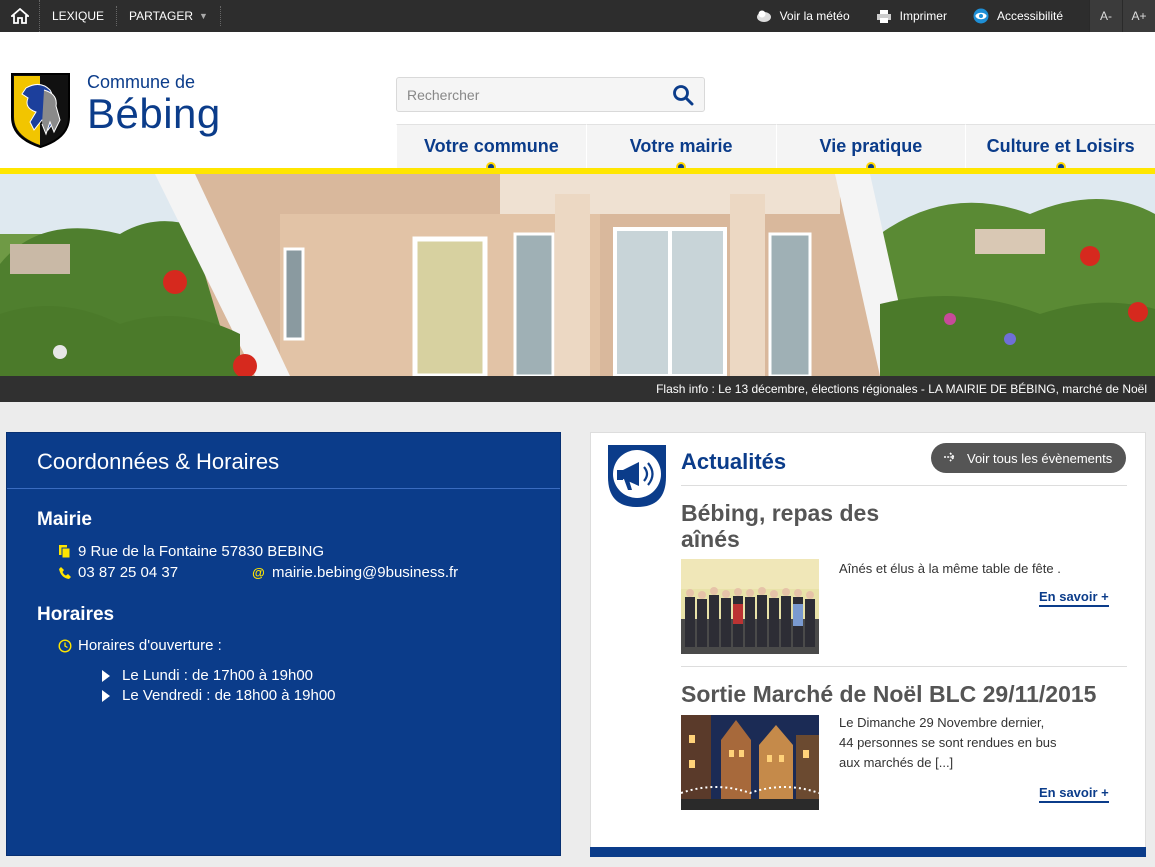  I want to click on schedule-text: Le Vendredi : de 18h00 à 19h00, so click(229, 695).